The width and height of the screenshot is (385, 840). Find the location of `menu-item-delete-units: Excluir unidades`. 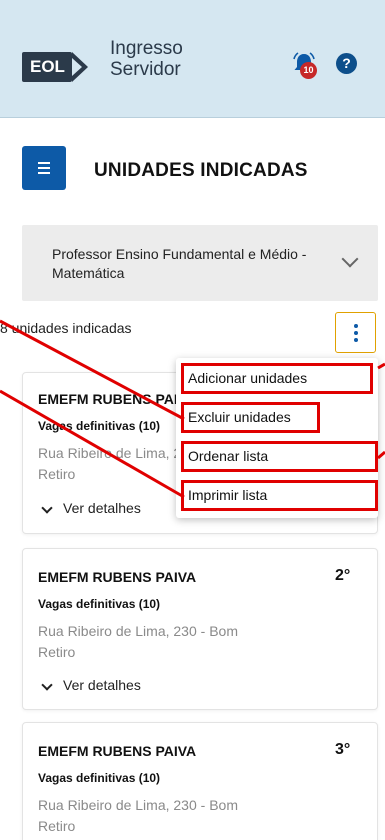

menu-item-delete-units: Excluir unidades is located at coordinates (250, 417).